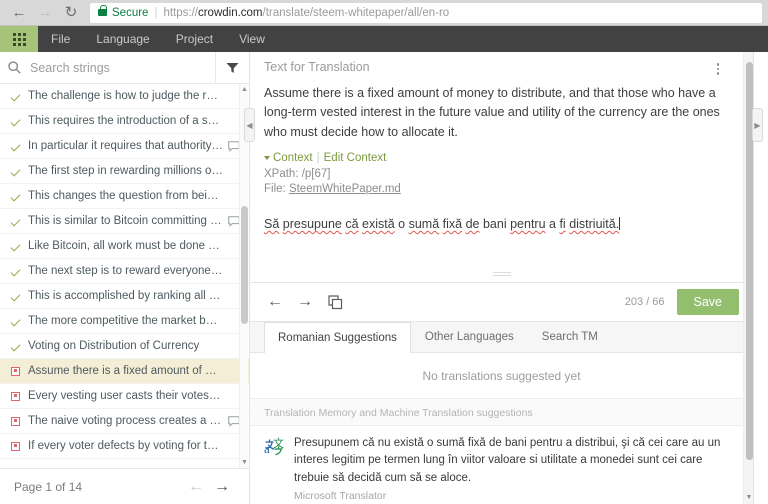 The height and width of the screenshot is (504, 768). I want to click on misspelled-word: fi, so click(562, 224).